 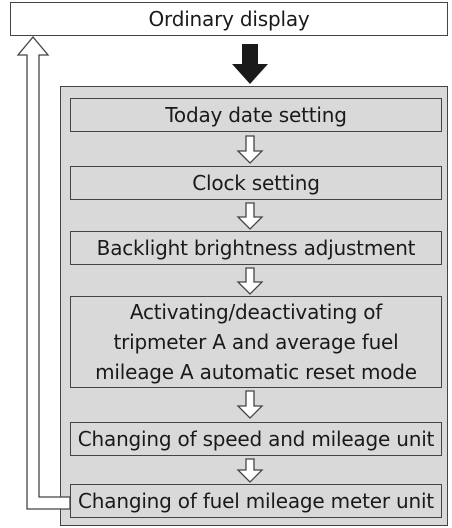 What do you see at coordinates (43, 272) in the screenshot?
I see `return-arrow-icon` at bounding box center [43, 272].